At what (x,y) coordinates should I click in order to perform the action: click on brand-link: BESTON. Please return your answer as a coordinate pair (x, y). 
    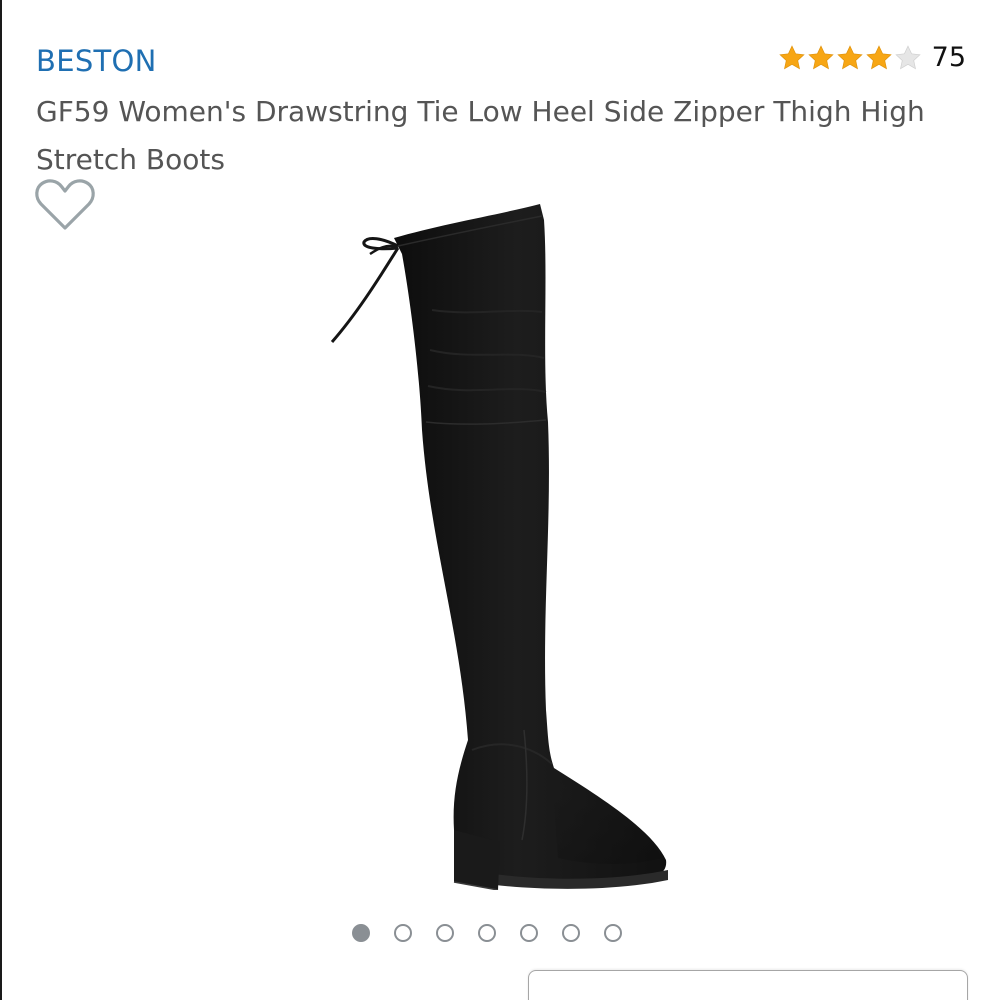
    Looking at the image, I should click on (96, 61).